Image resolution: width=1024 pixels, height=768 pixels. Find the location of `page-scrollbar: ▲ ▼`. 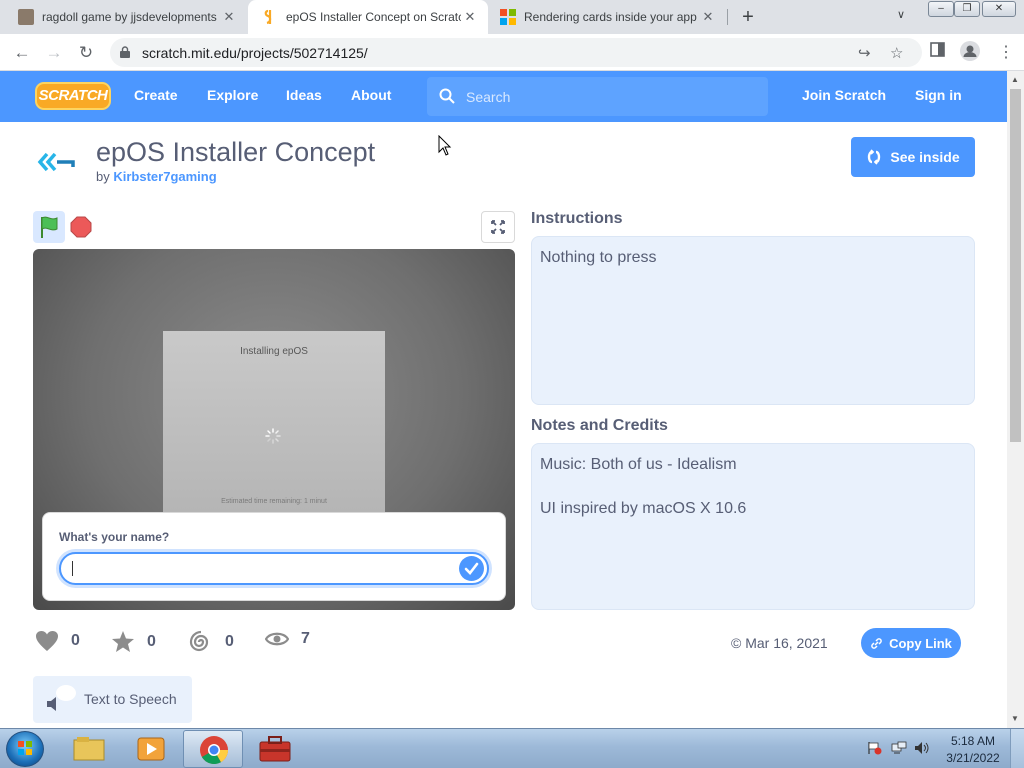

page-scrollbar: ▲ ▼ is located at coordinates (1015, 399).